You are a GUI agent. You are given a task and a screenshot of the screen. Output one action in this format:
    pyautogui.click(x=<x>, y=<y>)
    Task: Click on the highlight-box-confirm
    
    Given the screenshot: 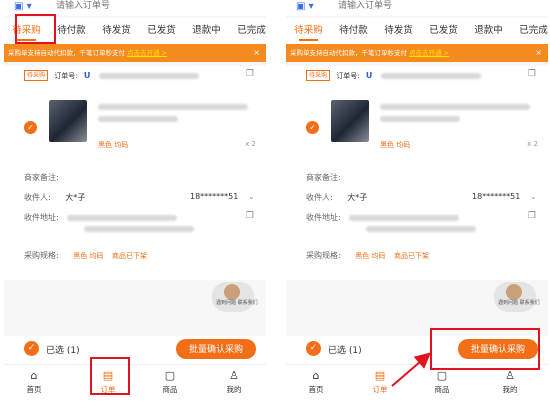 What is the action you would take?
    pyautogui.click(x=485, y=349)
    